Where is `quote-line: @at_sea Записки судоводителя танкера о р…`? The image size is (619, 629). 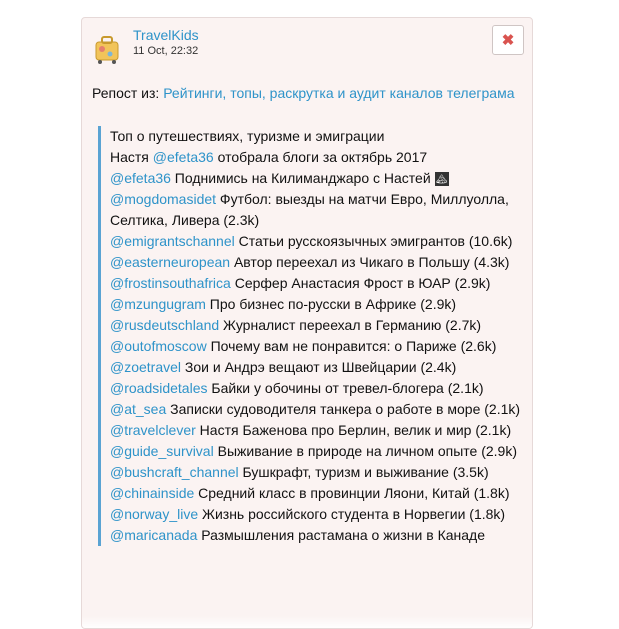
quote-line: @at_sea Записки судоводителя танкера о р… is located at coordinates (320, 409).